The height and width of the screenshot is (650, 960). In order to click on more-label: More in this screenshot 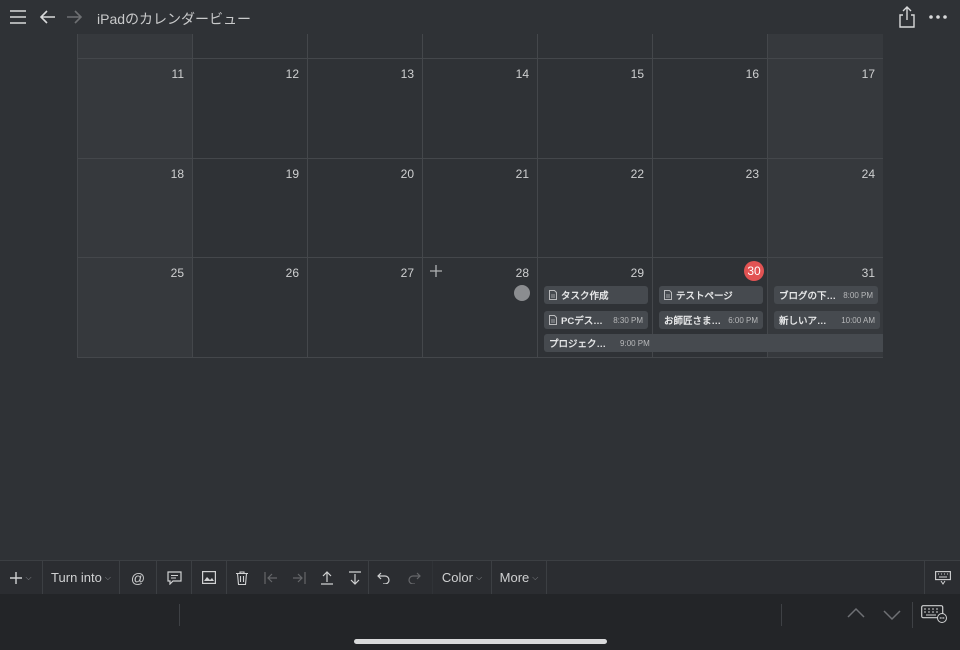, I will do `click(514, 577)`.